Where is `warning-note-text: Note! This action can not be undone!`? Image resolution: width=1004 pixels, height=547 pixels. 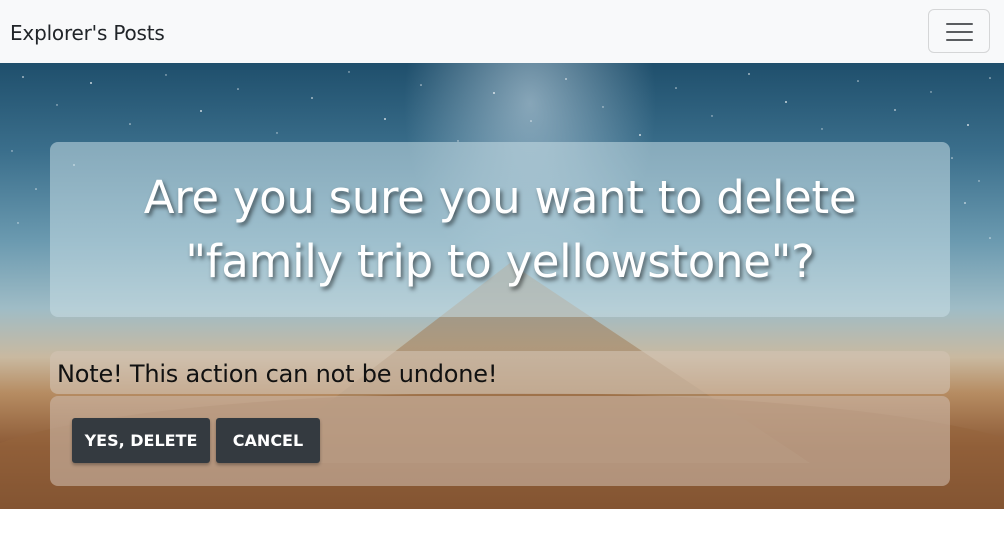
warning-note-text: Note! This action can not be undone! is located at coordinates (277, 374).